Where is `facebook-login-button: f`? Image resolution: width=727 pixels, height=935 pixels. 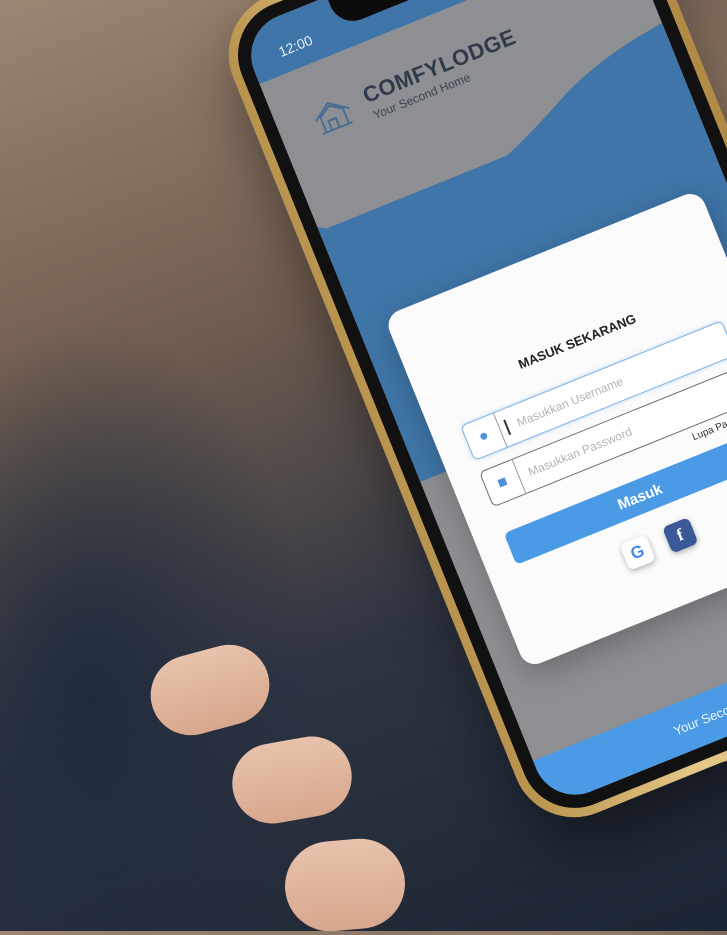 facebook-login-button: f is located at coordinates (680, 535).